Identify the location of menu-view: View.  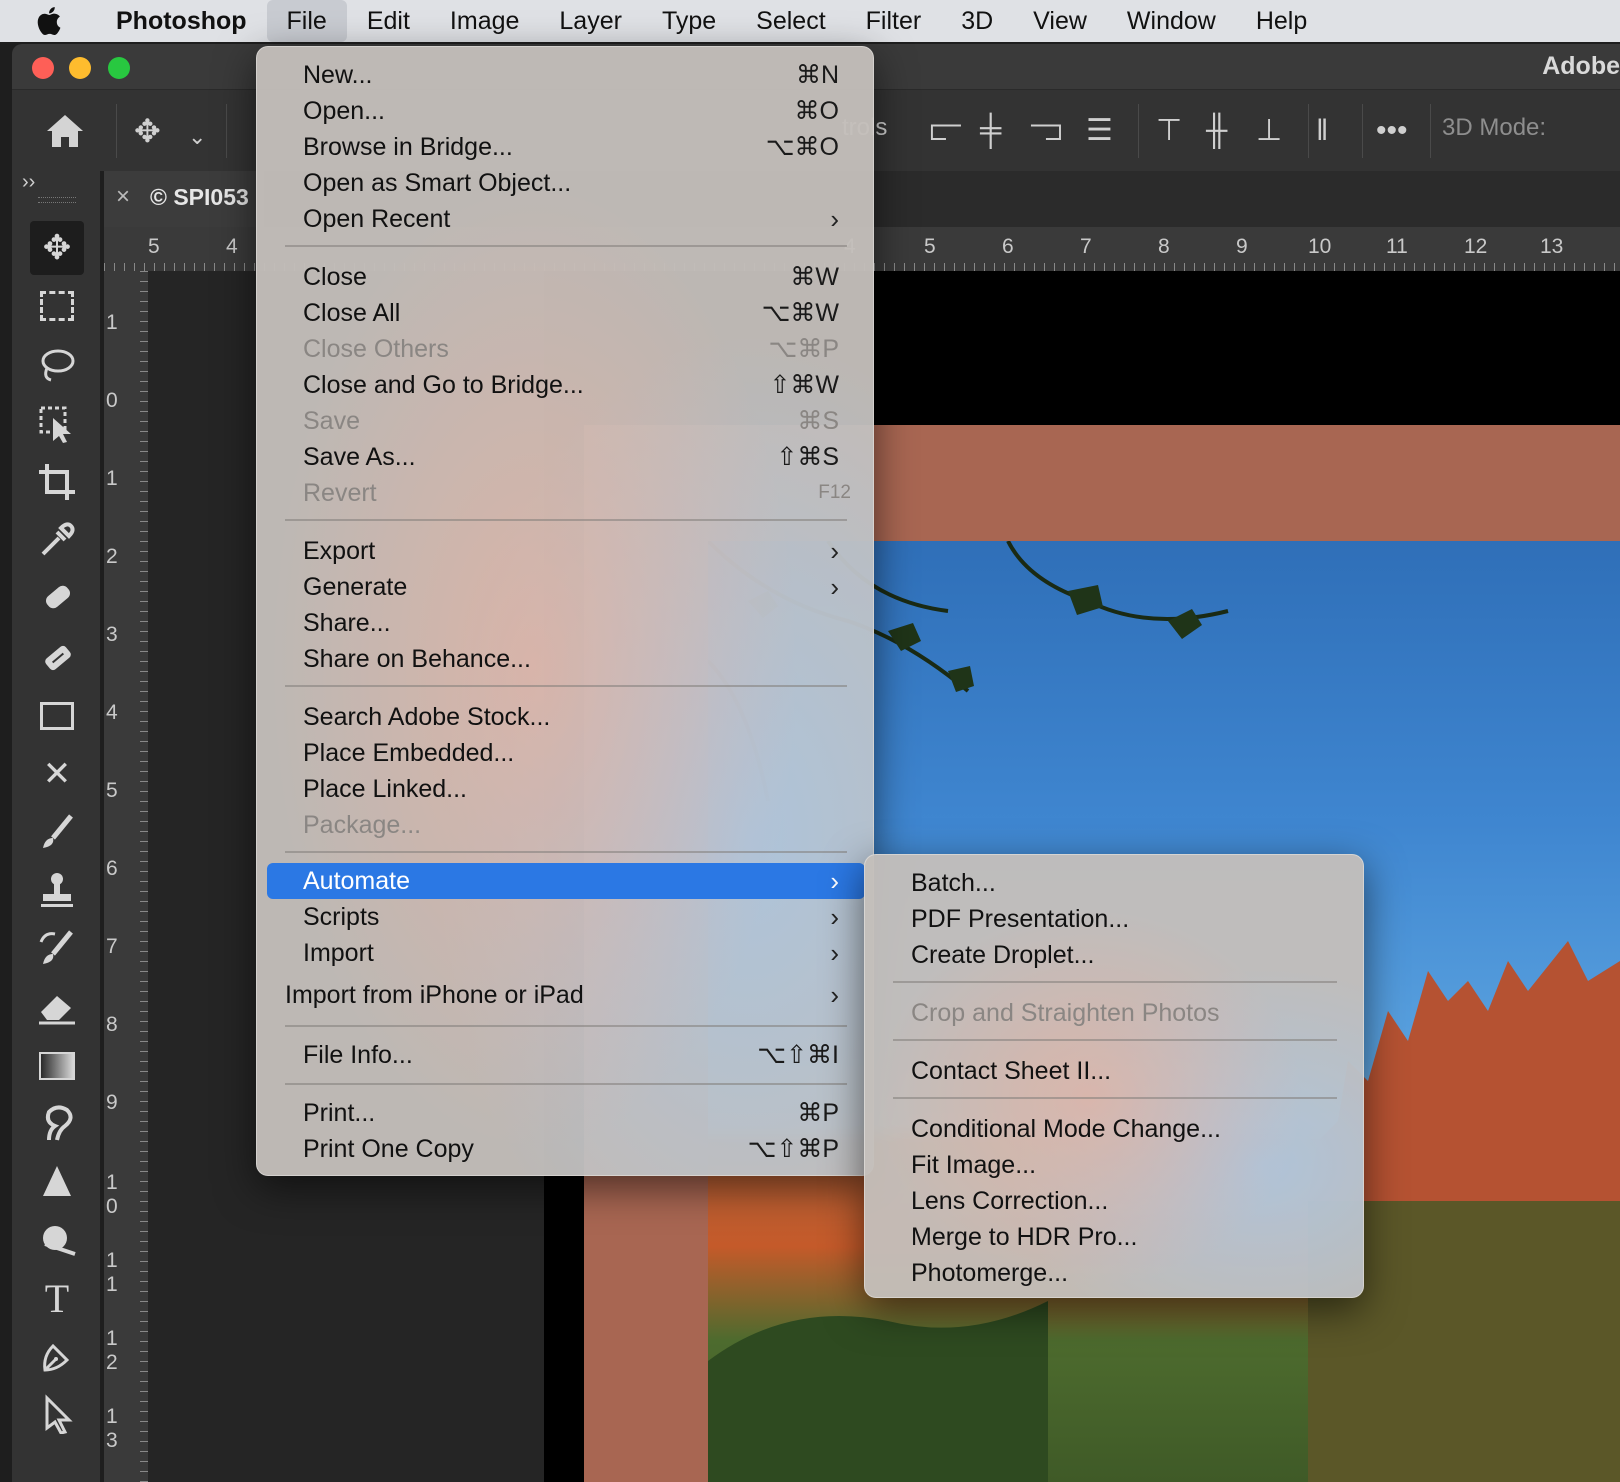
(1060, 21).